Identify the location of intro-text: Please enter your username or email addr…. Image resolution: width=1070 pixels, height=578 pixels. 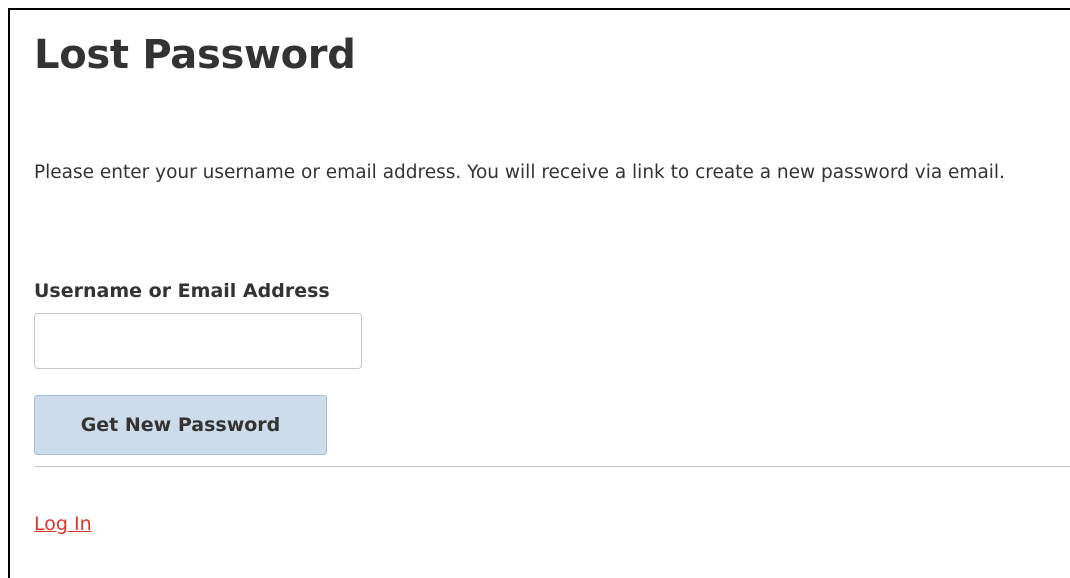
(519, 172).